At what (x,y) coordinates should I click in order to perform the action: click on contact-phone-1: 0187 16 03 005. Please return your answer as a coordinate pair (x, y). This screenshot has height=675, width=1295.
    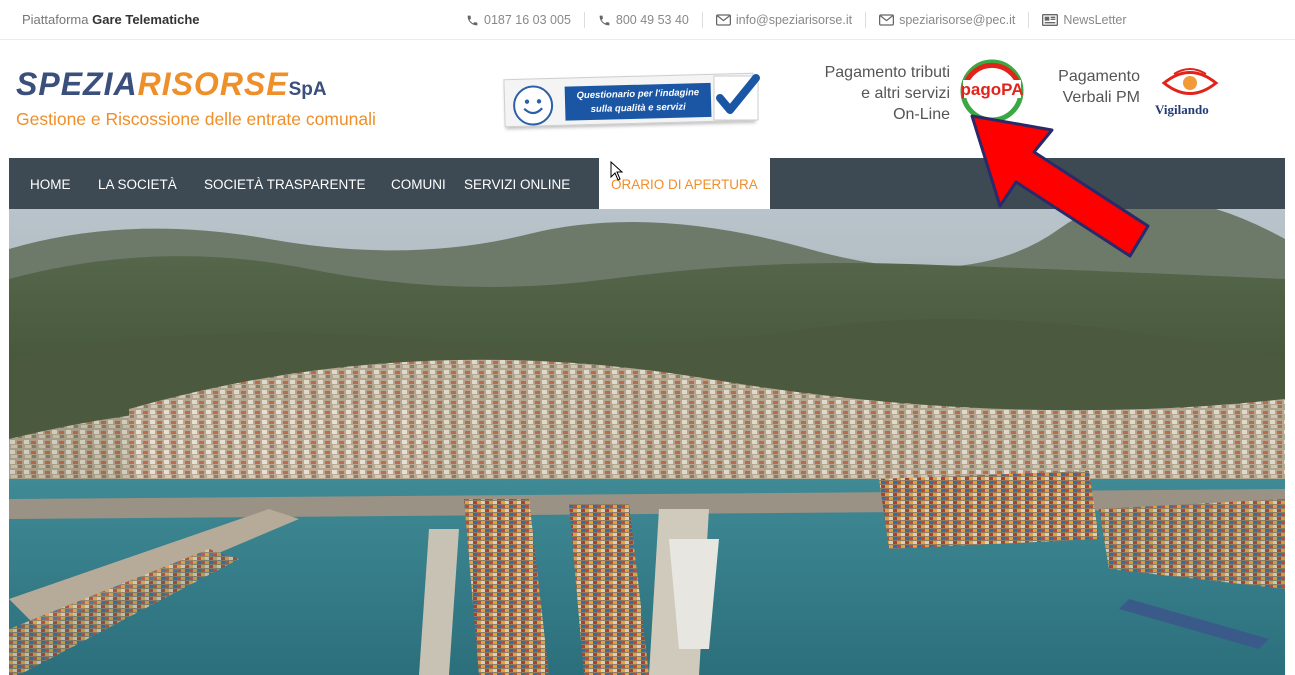
    Looking at the image, I should click on (525, 20).